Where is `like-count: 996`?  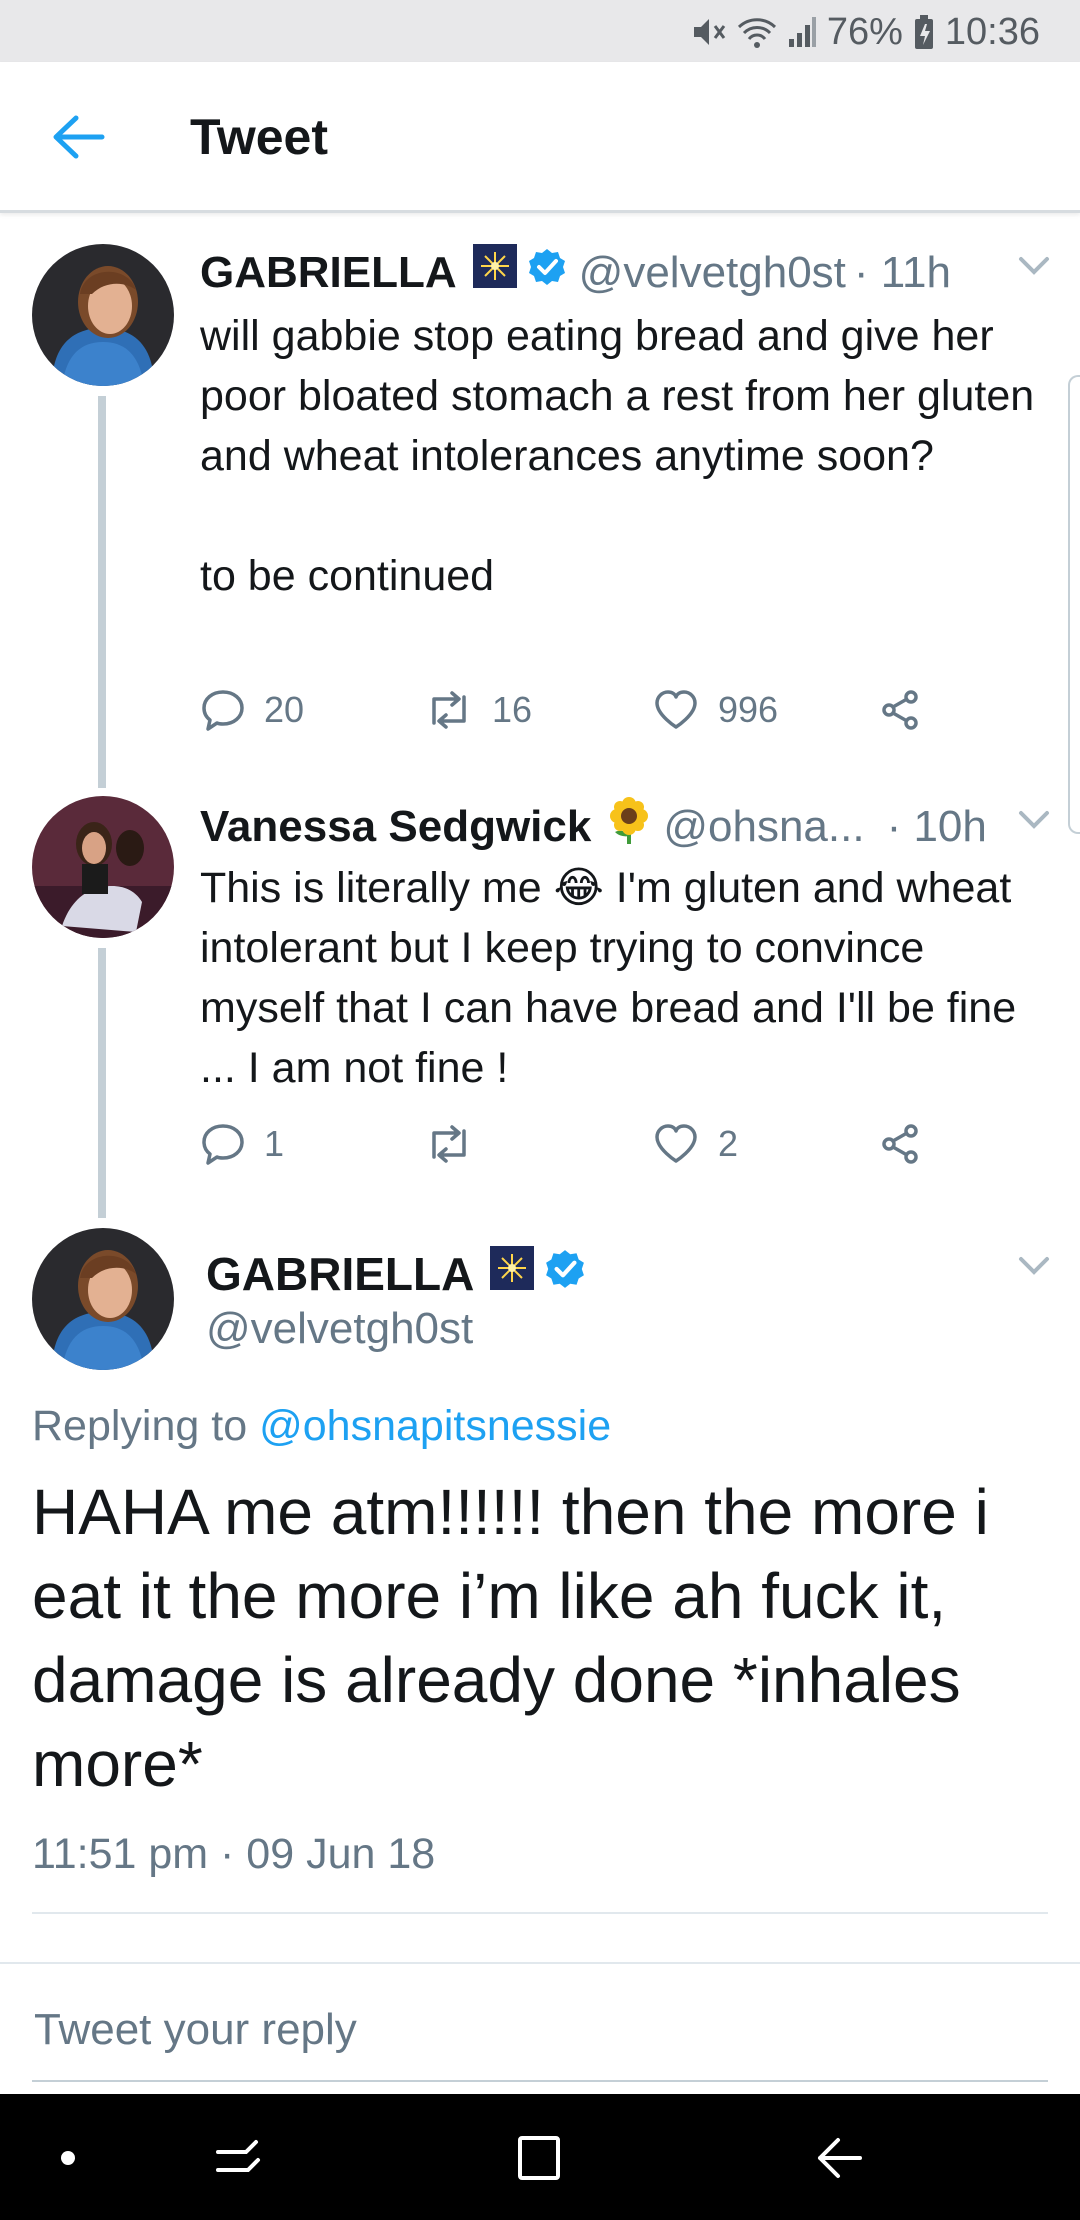
like-count: 996 is located at coordinates (748, 709).